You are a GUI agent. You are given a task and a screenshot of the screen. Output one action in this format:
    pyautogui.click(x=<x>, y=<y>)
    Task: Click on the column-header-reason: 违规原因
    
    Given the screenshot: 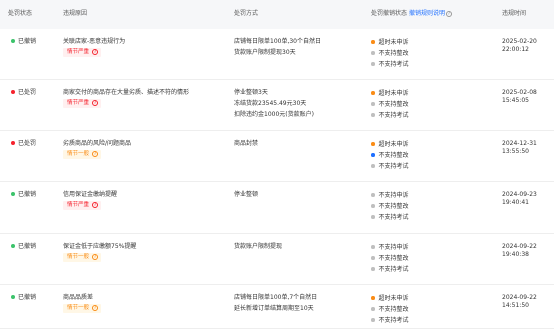 What is the action you would take?
    pyautogui.click(x=75, y=13)
    